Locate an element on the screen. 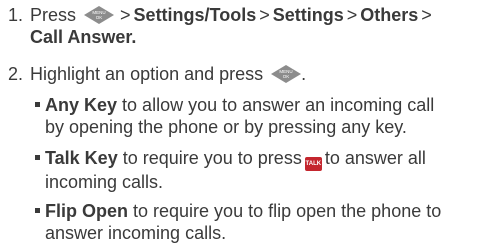 Image resolution: width=483 pixels, height=250 pixels. step-text: Press is located at coordinates (53, 15).